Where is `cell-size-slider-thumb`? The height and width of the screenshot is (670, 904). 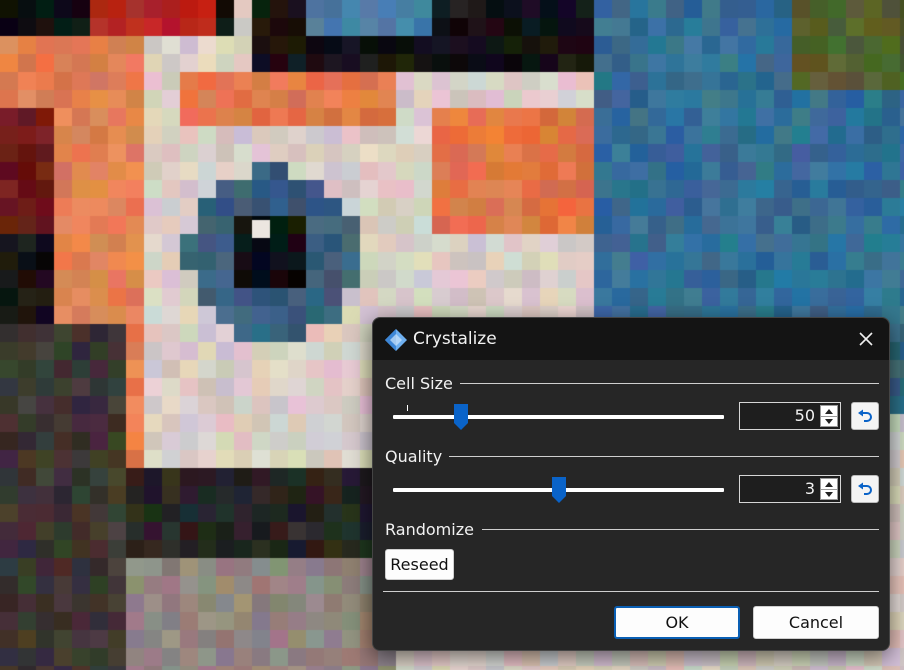 cell-size-slider-thumb is located at coordinates (461, 417).